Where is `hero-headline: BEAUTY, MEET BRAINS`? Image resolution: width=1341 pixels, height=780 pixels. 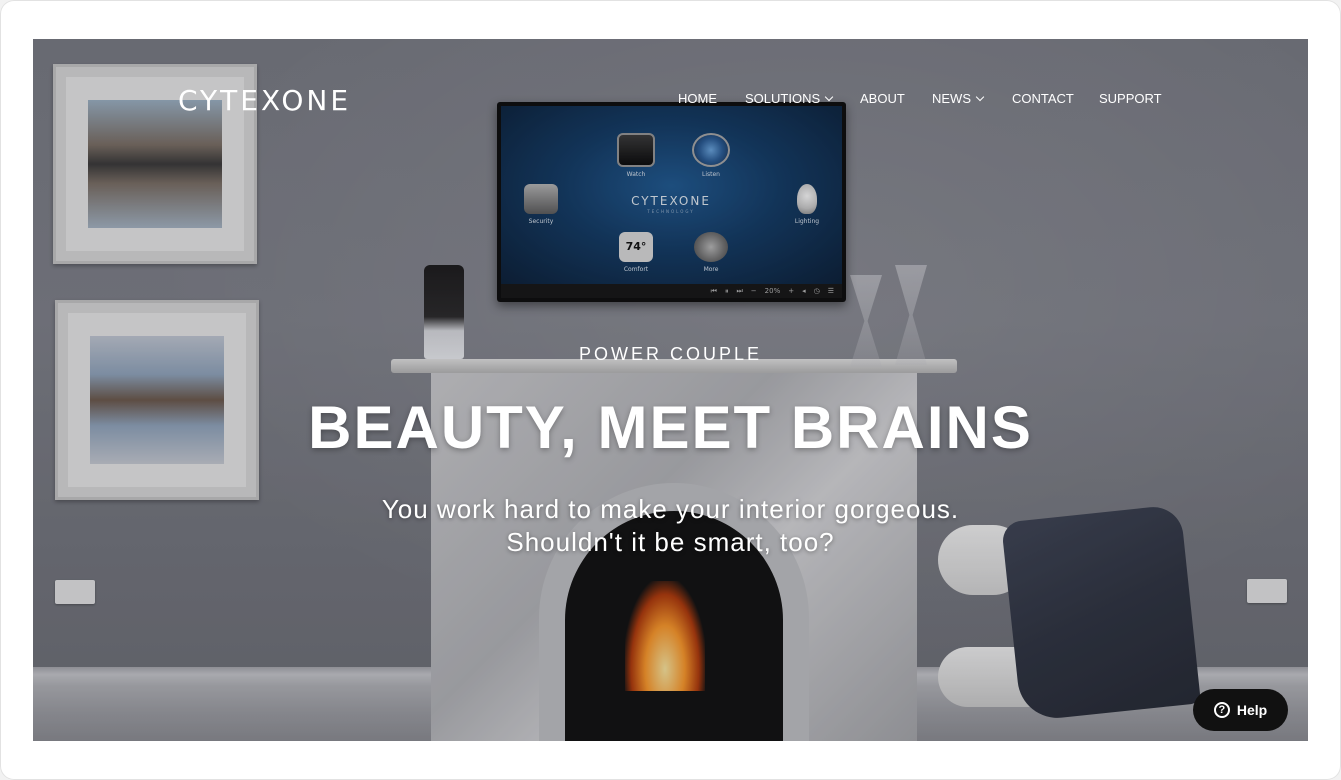 hero-headline: BEAUTY, MEET BRAINS is located at coordinates (670, 427).